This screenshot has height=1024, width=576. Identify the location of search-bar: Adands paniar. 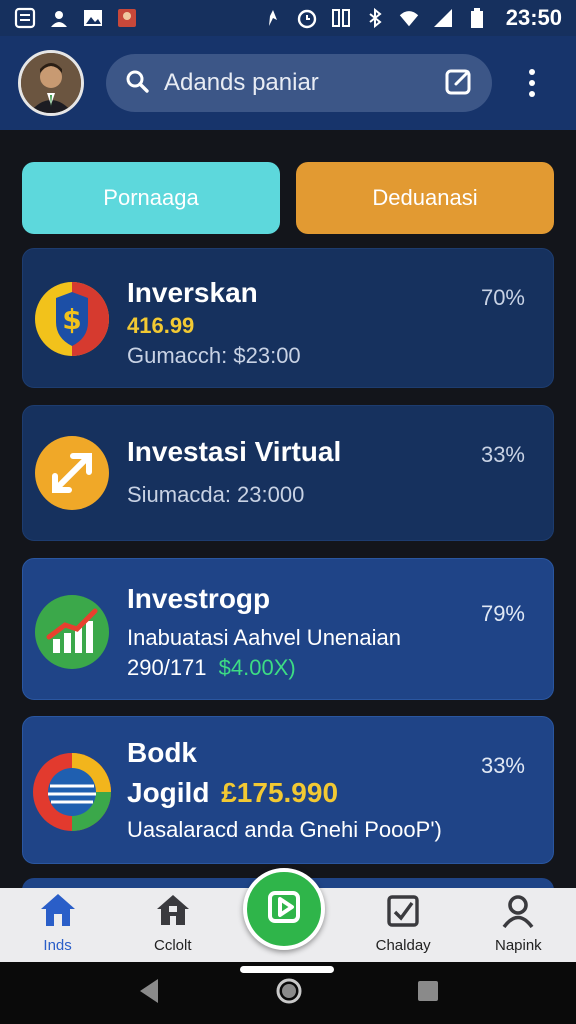
(299, 83).